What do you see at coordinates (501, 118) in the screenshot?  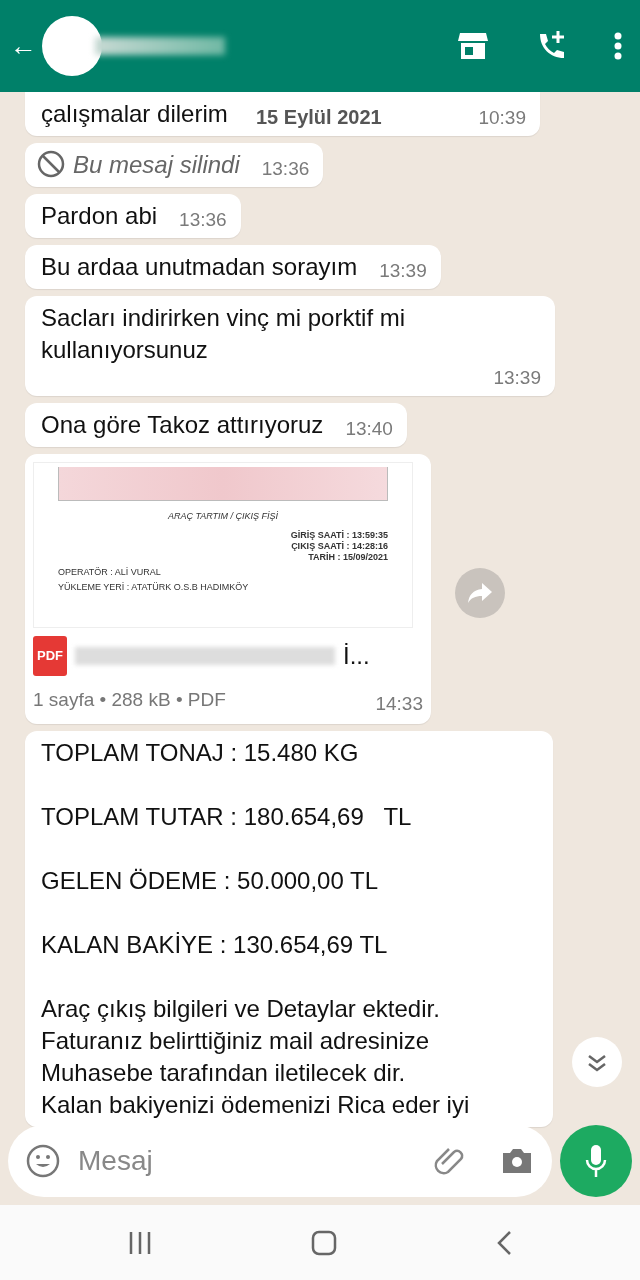 I see `message-time: 10:39` at bounding box center [501, 118].